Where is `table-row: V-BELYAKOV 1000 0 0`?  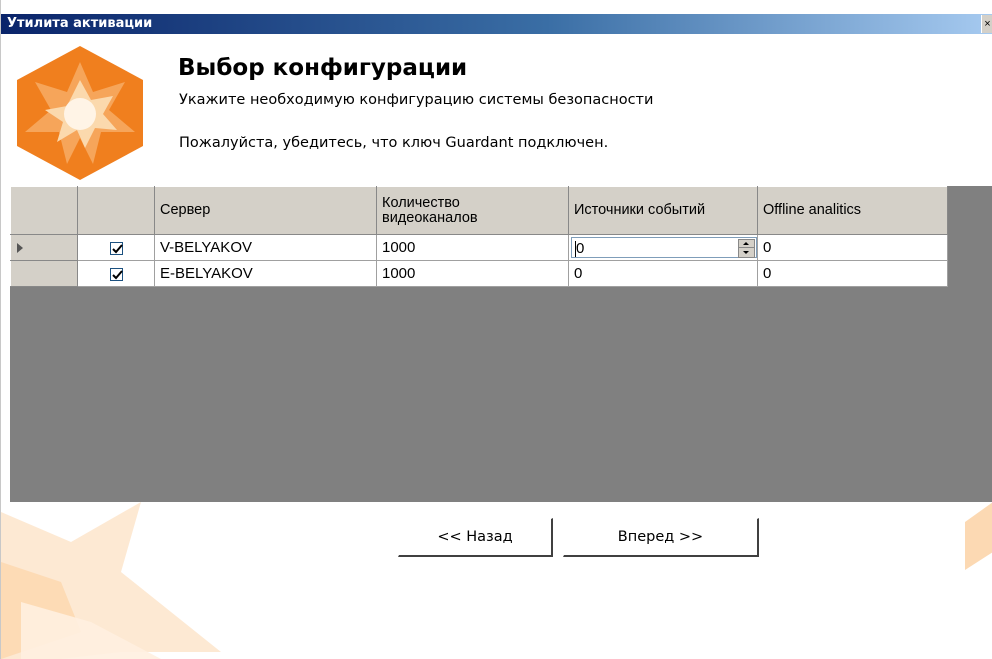
table-row: V-BELYAKOV 1000 0 0 is located at coordinates (479, 247).